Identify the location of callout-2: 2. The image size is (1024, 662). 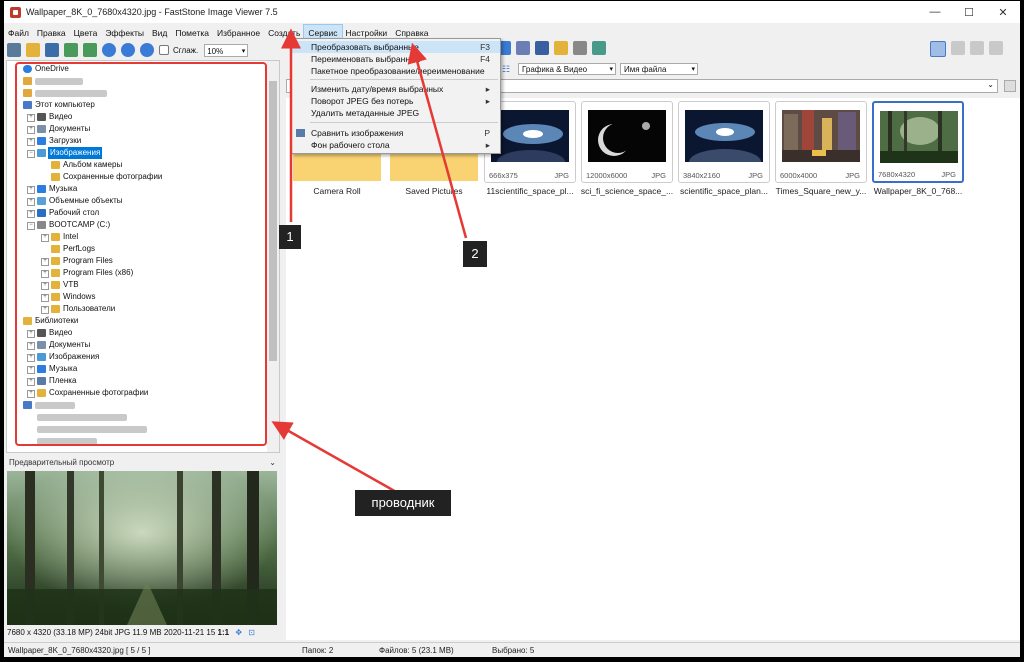
(475, 254).